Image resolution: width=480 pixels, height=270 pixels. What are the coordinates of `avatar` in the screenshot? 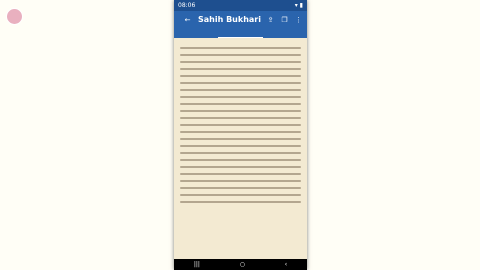 It's located at (14, 16).